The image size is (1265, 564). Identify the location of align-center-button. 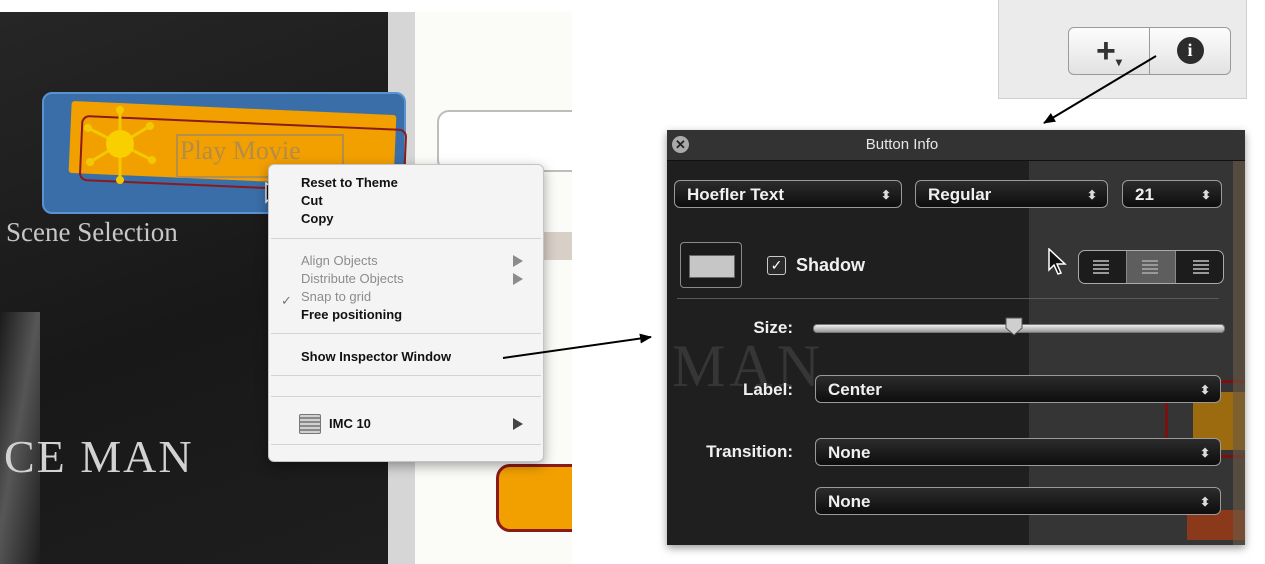
(1151, 267).